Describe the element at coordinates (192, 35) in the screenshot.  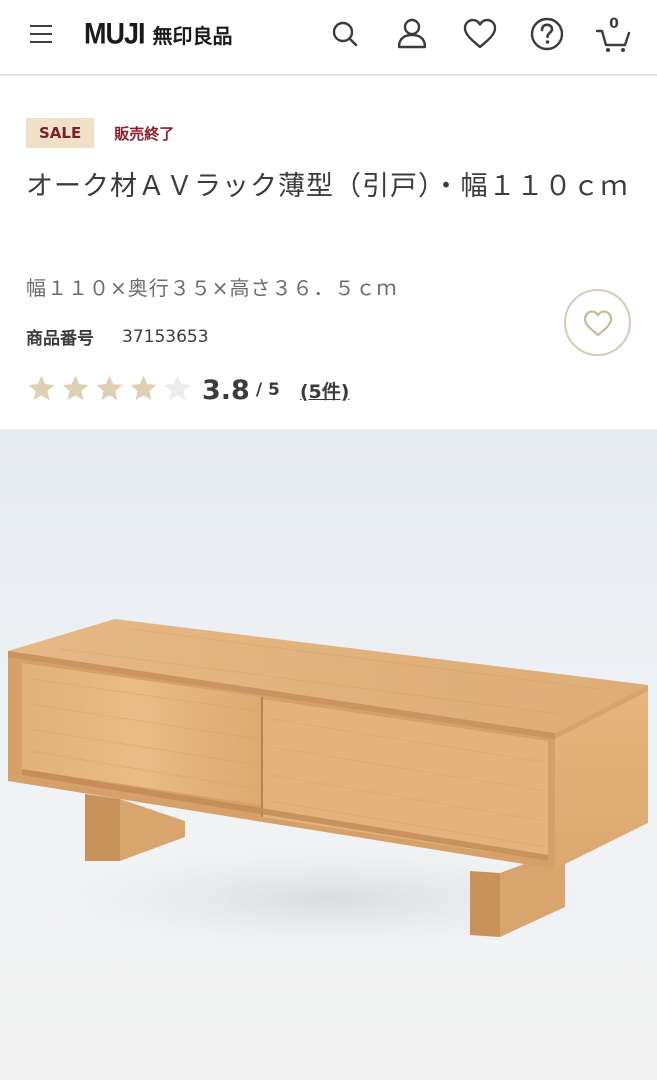
I see `logo-kanji: 無印良品` at that location.